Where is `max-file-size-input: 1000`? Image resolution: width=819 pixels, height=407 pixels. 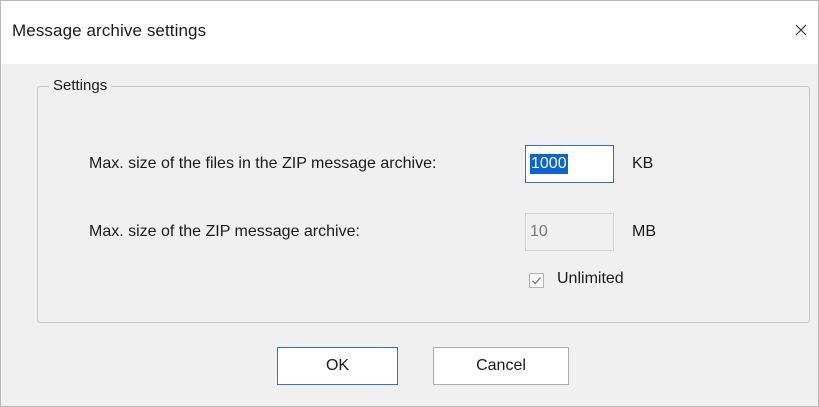 max-file-size-input: 1000 is located at coordinates (569, 164).